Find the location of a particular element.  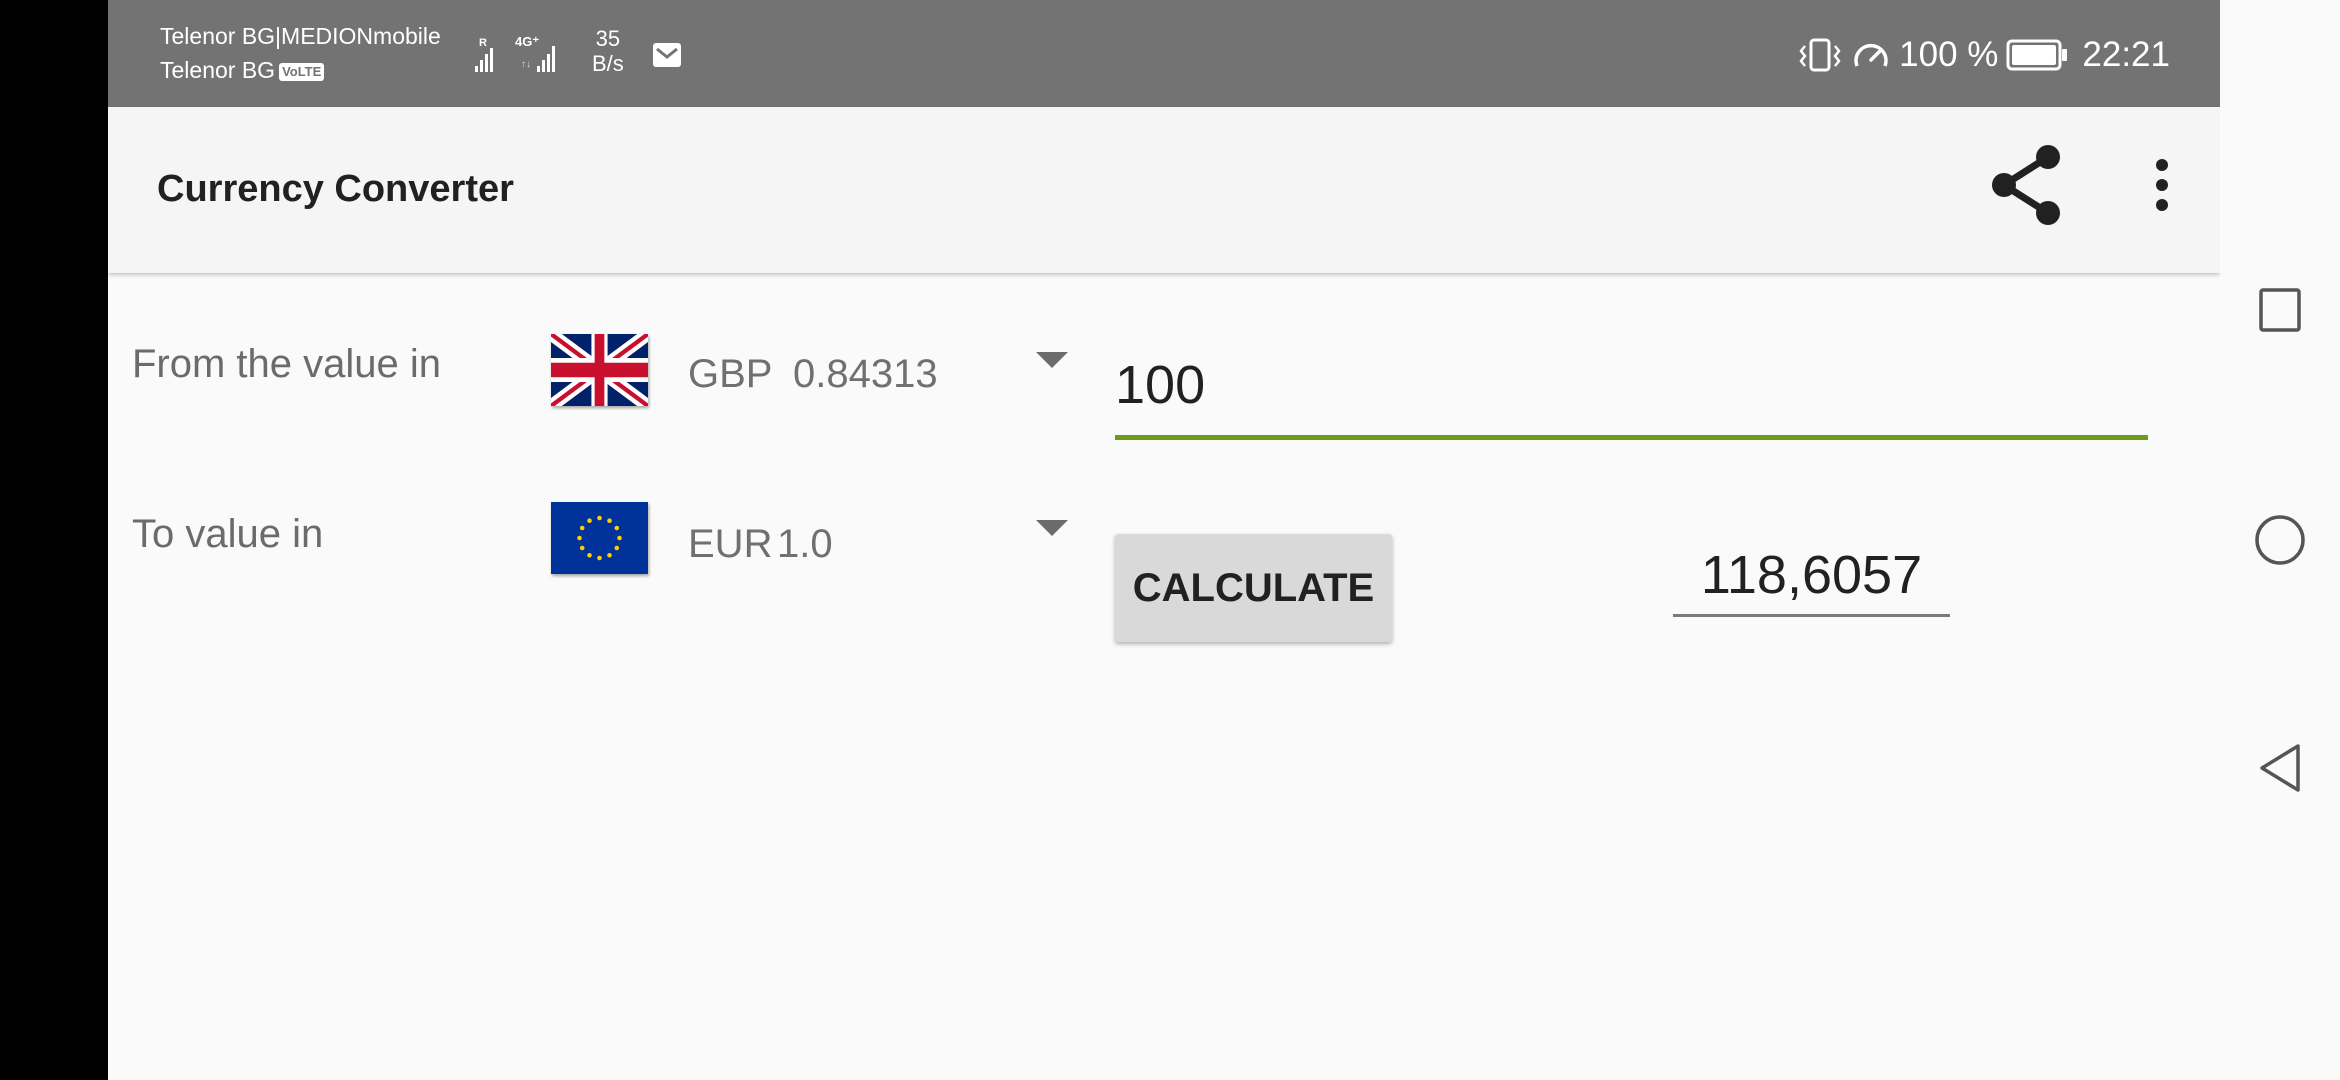

data-saver-icon is located at coordinates (1871, 55).